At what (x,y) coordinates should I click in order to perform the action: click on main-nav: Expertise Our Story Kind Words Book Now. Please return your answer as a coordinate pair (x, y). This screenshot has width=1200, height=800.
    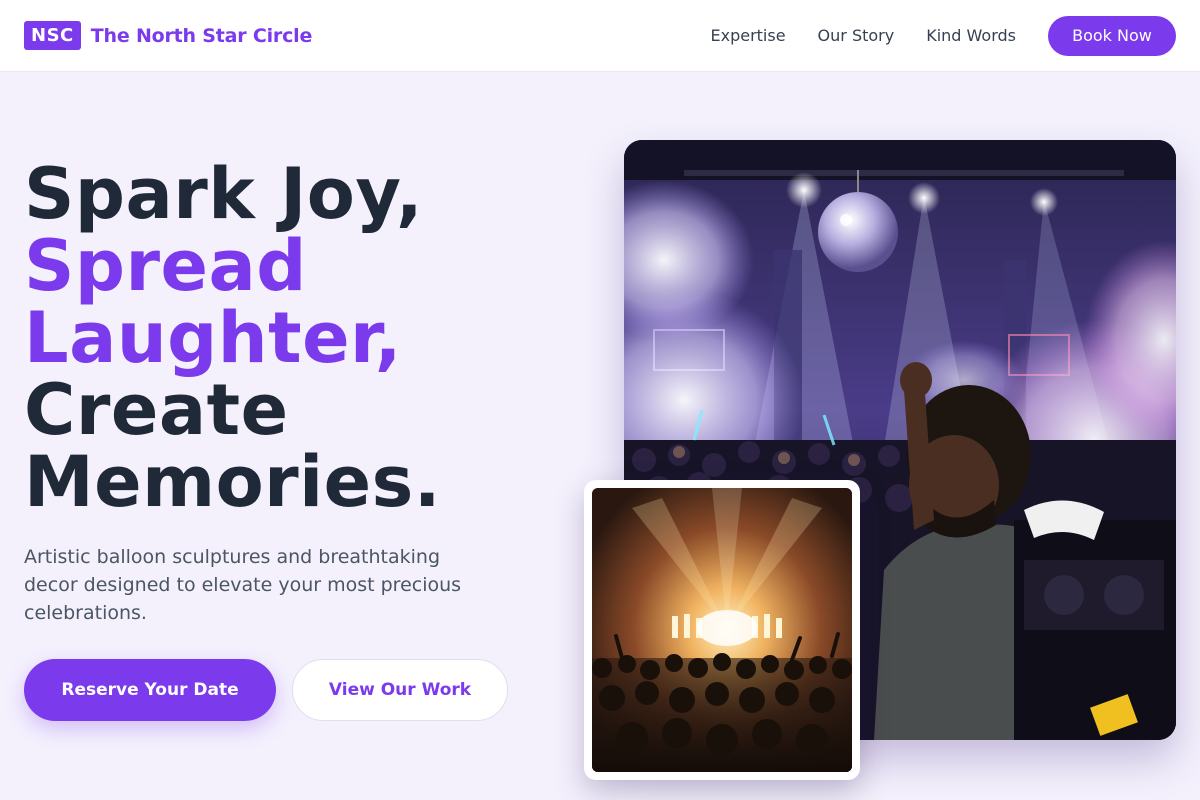
    Looking at the image, I should click on (943, 35).